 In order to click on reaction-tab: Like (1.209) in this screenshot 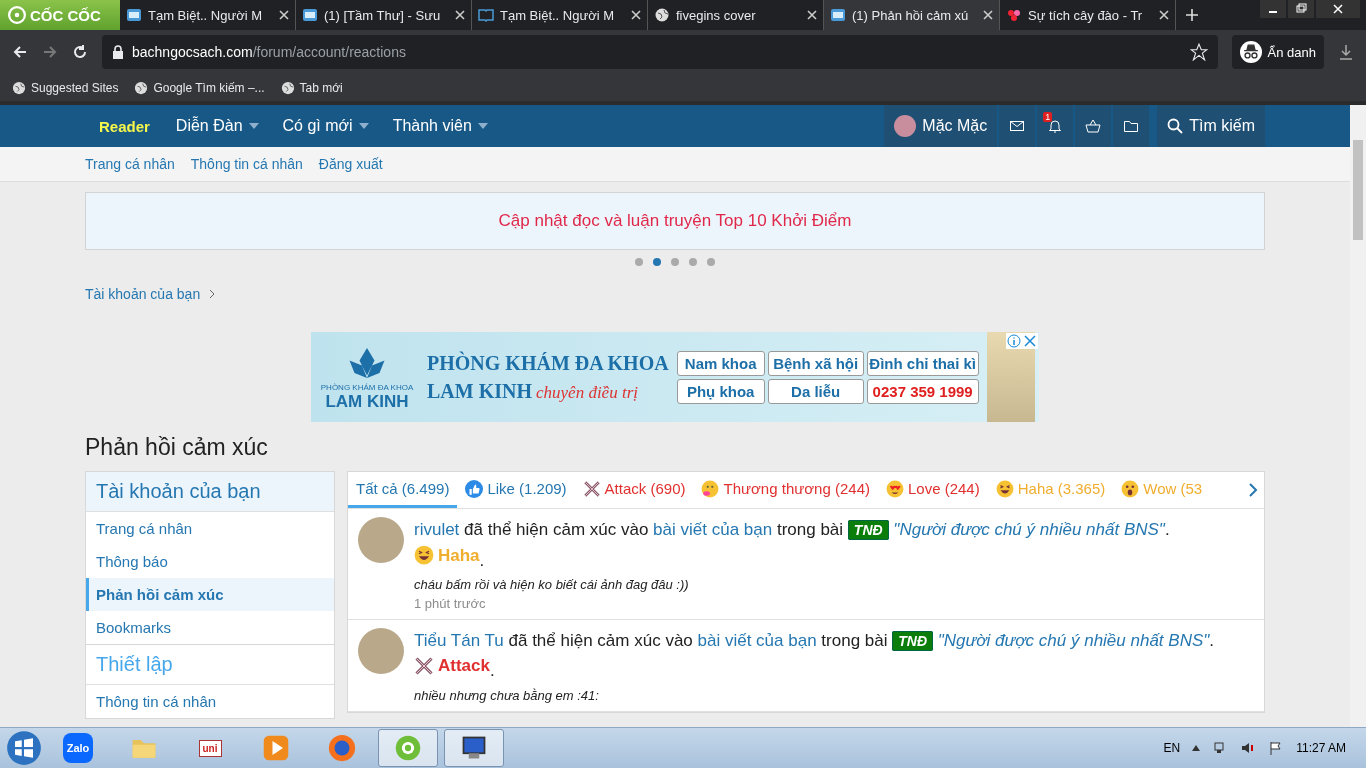, I will do `click(516, 490)`.